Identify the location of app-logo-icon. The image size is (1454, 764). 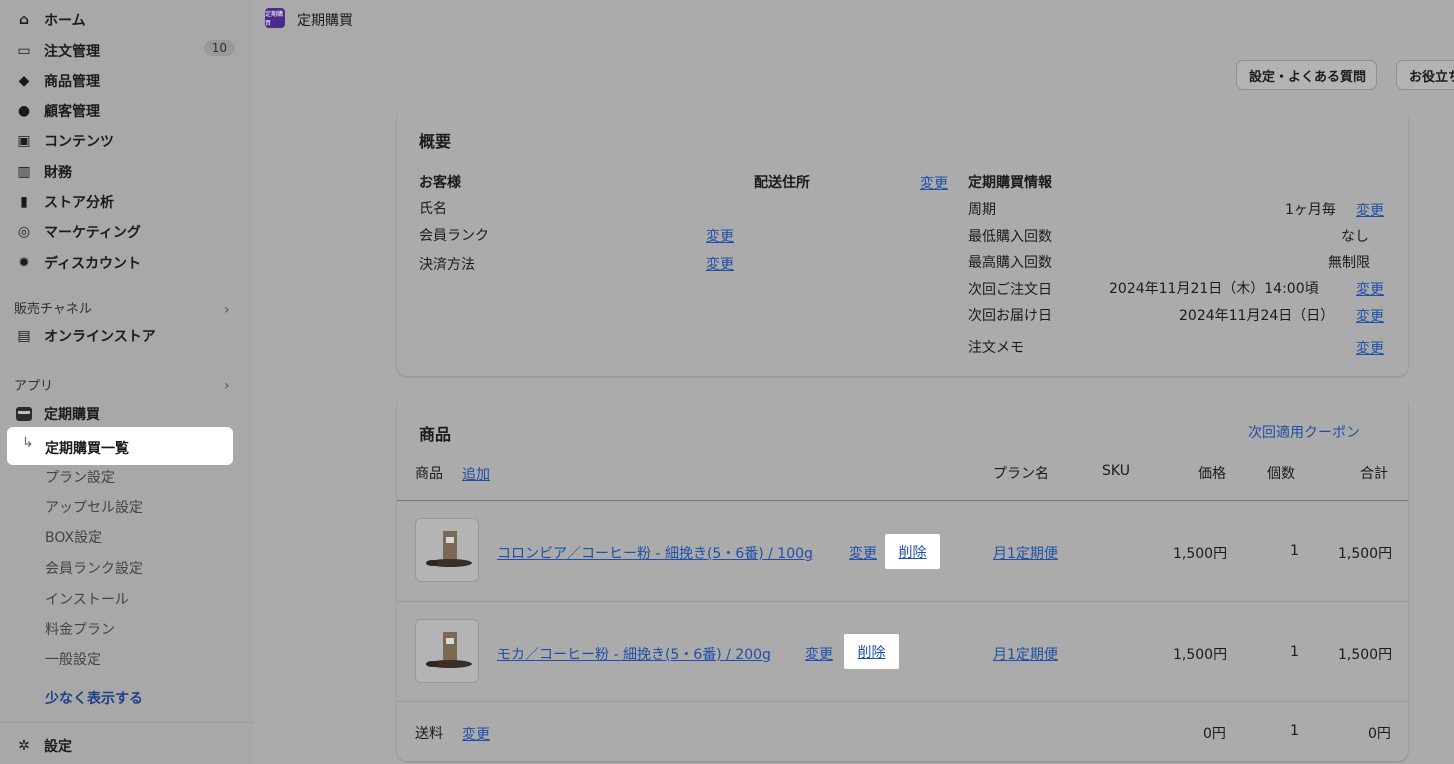
(24, 414).